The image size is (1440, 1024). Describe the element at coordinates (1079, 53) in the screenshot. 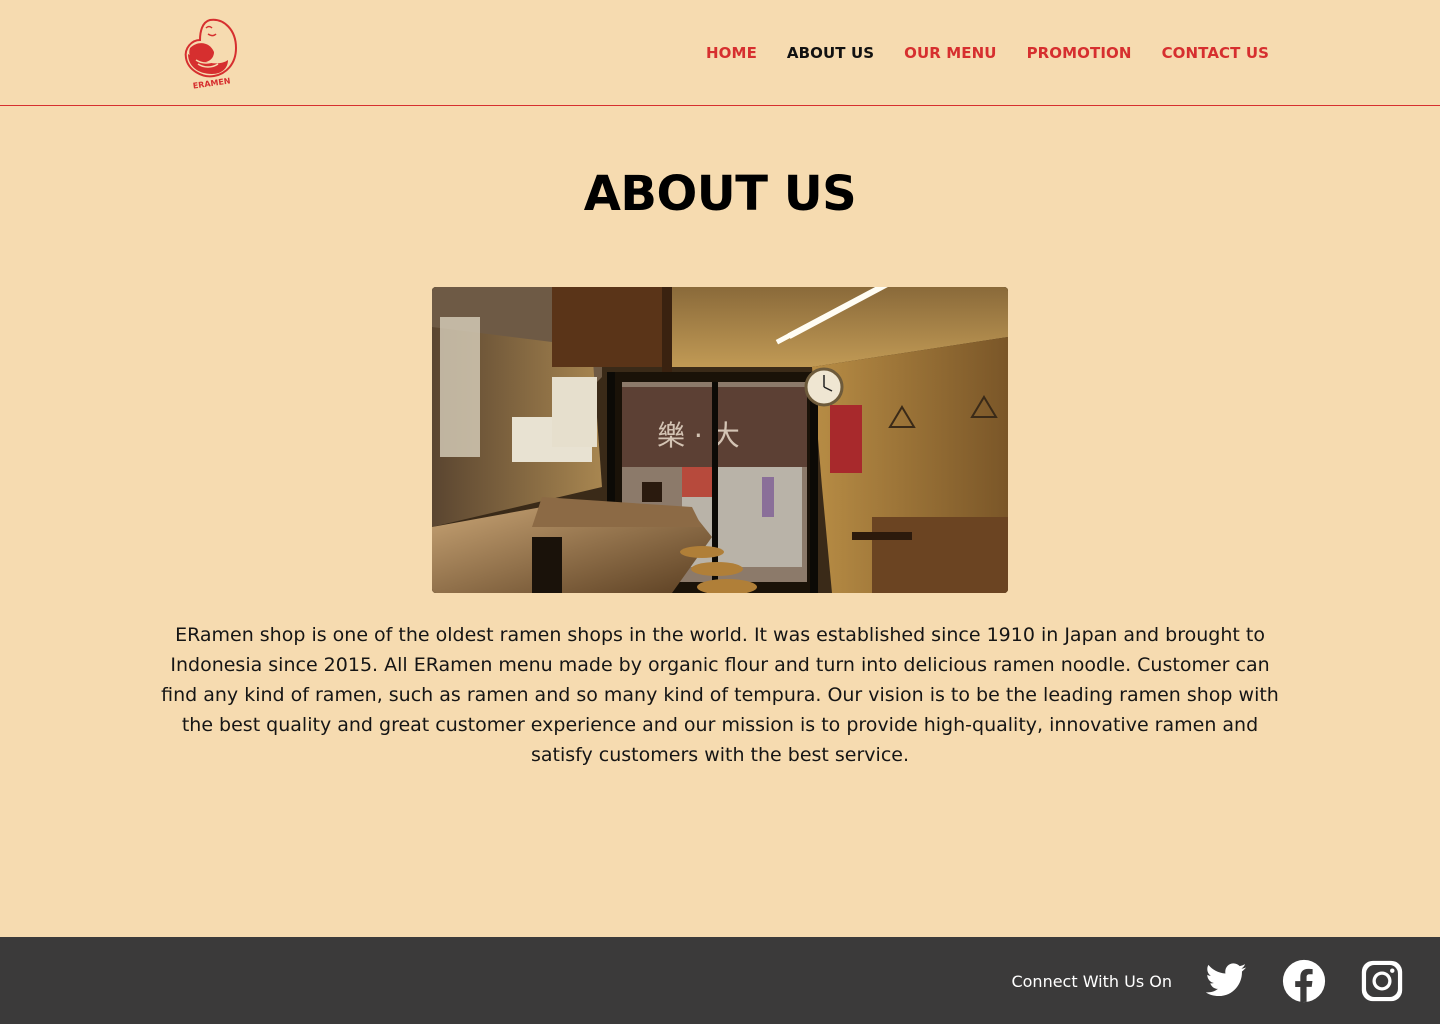

I see `nav-promotion: PROMOTION` at that location.